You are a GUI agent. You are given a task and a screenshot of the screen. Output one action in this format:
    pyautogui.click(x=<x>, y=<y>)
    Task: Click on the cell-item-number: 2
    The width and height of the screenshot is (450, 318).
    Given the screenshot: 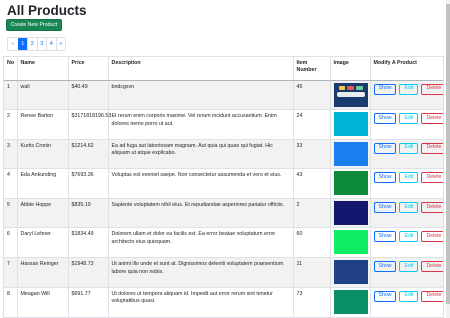 What is the action you would take?
    pyautogui.click(x=312, y=212)
    